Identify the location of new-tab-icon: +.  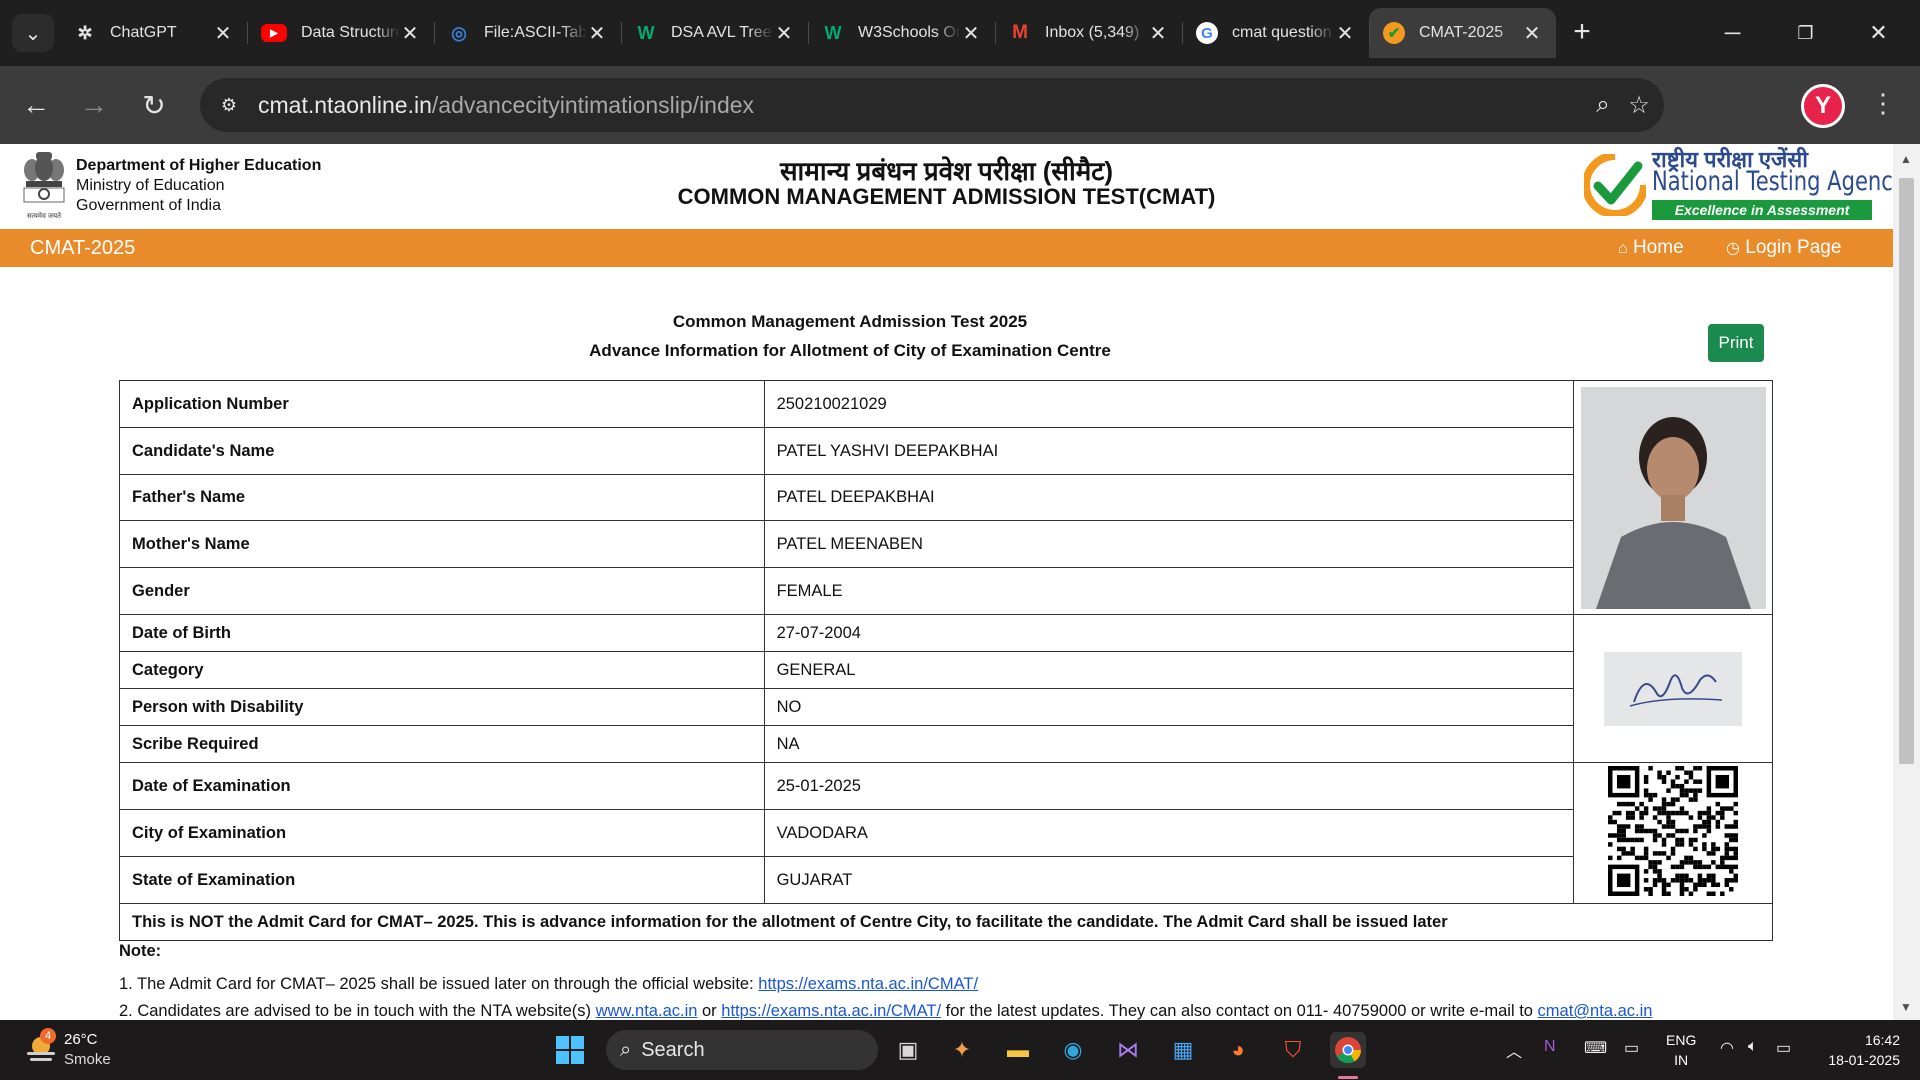
(1582, 32).